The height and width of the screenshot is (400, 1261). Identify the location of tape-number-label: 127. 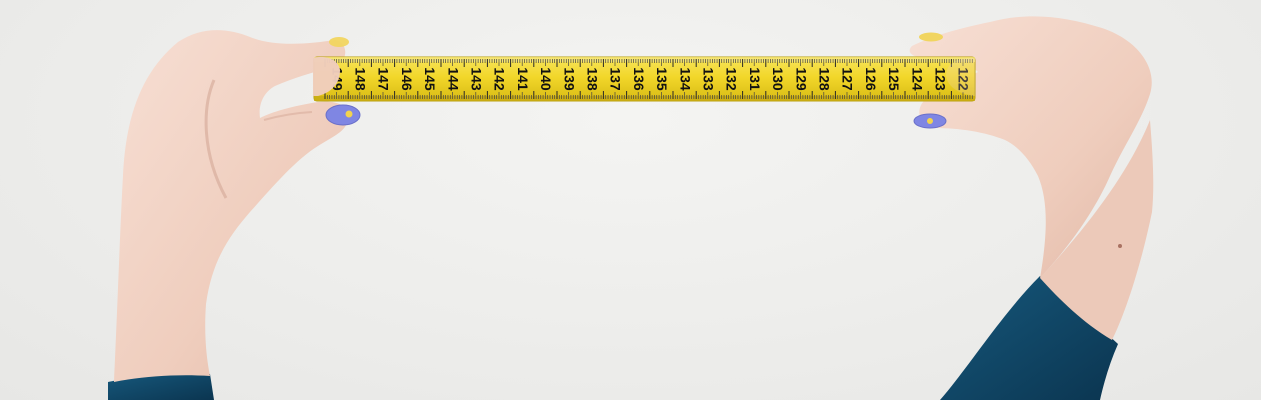
(848, 79).